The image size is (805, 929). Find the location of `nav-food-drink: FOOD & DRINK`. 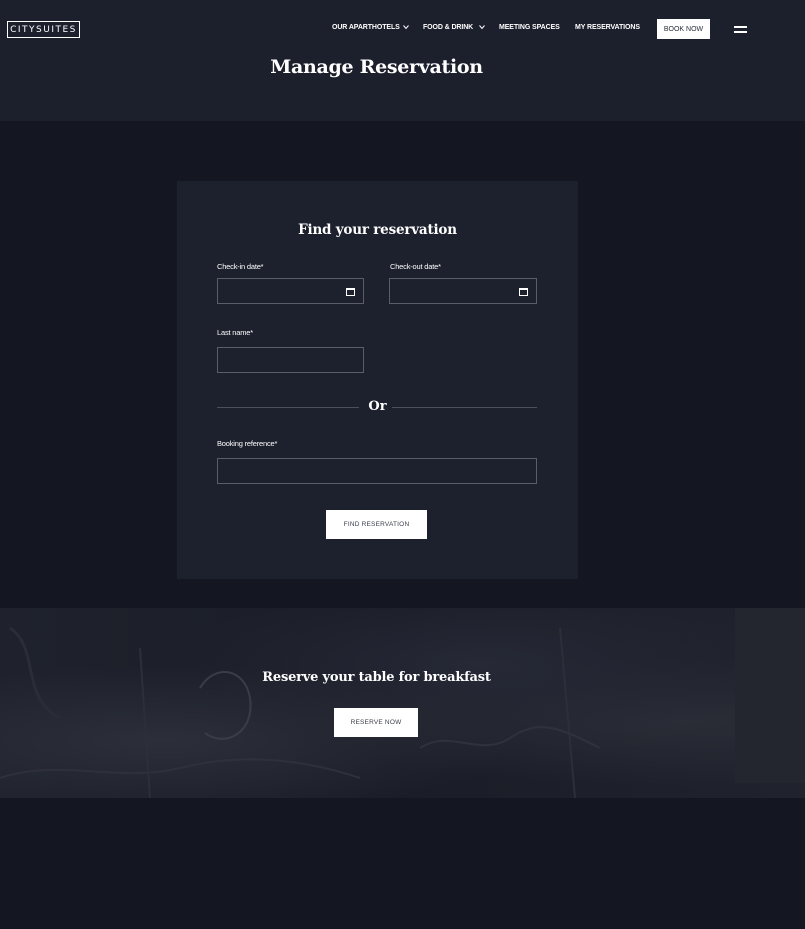

nav-food-drink: FOOD & DRINK is located at coordinates (448, 27).